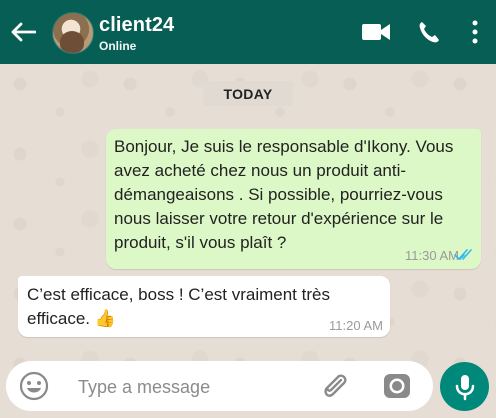  I want to click on message-composer, so click(219, 386).